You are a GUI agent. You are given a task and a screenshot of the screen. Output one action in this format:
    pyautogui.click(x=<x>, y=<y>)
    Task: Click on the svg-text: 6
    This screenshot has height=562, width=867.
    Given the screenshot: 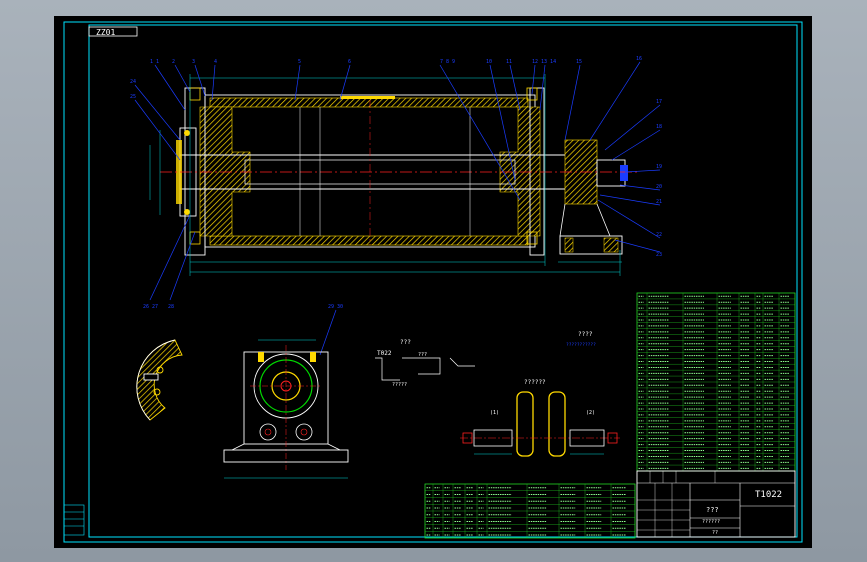 What is the action you would take?
    pyautogui.click(x=349, y=62)
    